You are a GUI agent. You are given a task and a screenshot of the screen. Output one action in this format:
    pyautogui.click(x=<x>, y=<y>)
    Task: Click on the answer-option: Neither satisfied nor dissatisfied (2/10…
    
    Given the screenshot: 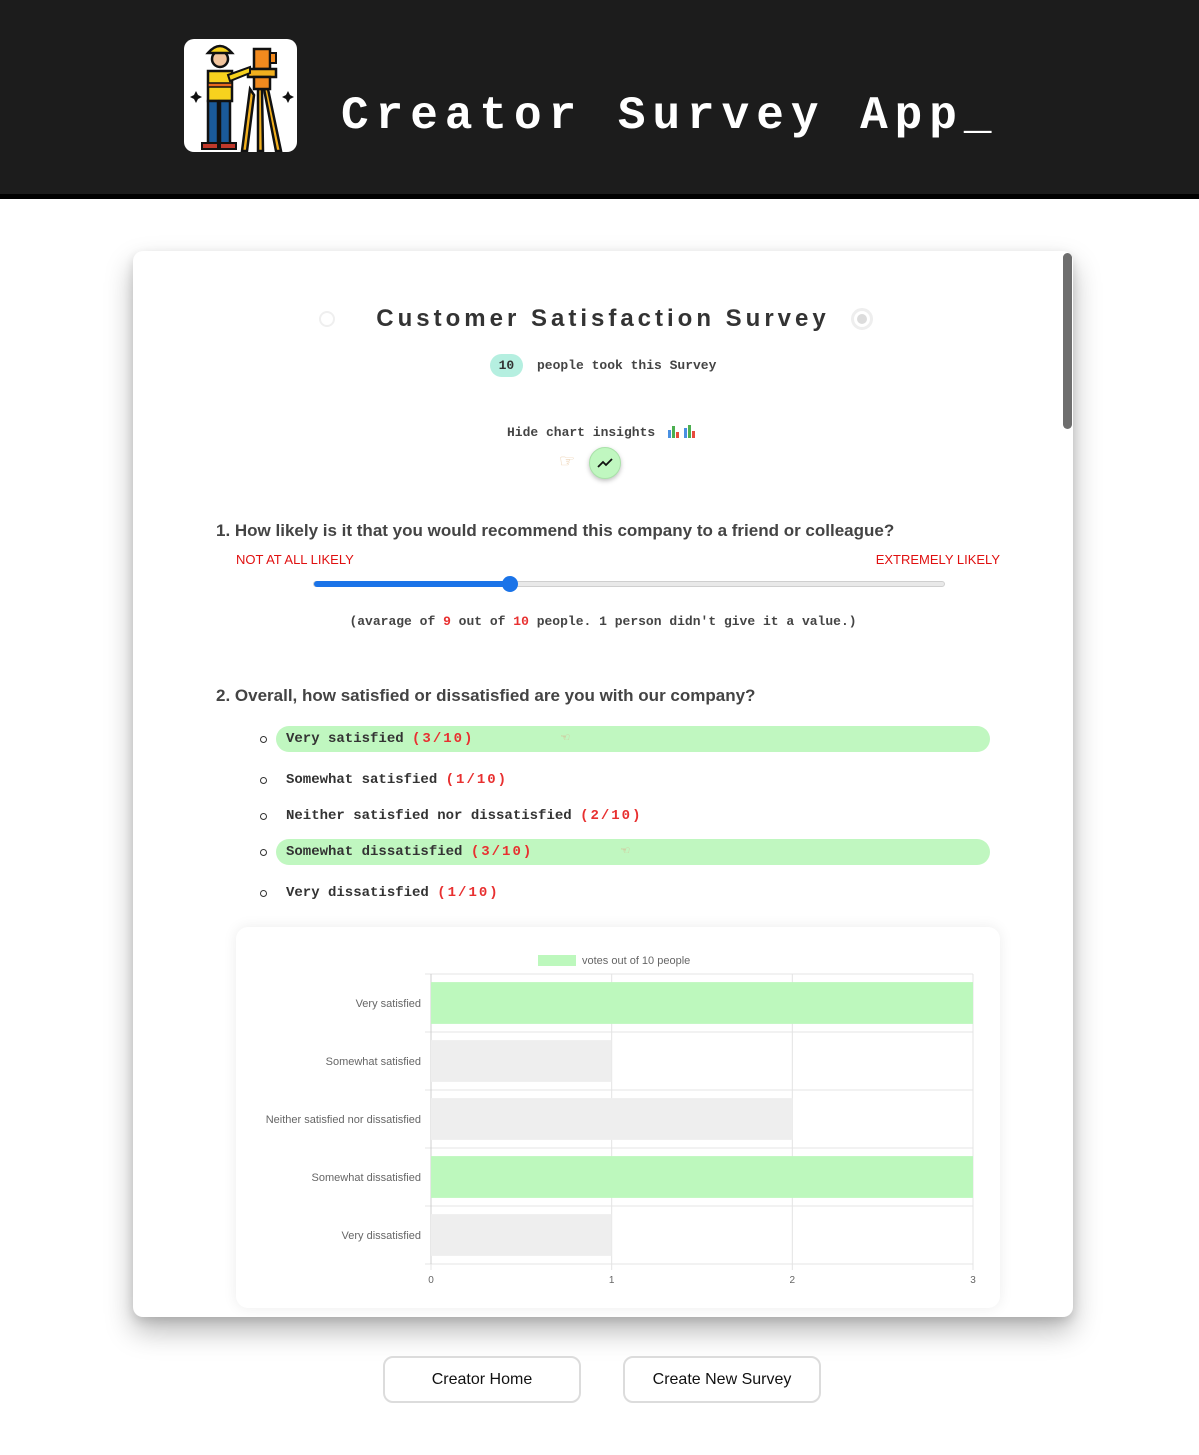 What is the action you would take?
    pyautogui.click(x=629, y=816)
    